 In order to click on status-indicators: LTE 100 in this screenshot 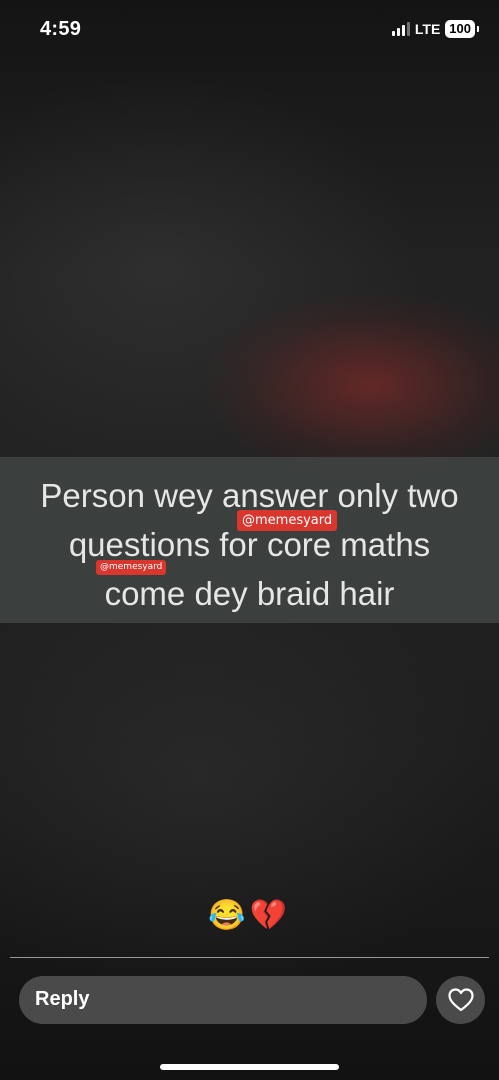, I will do `click(435, 29)`.